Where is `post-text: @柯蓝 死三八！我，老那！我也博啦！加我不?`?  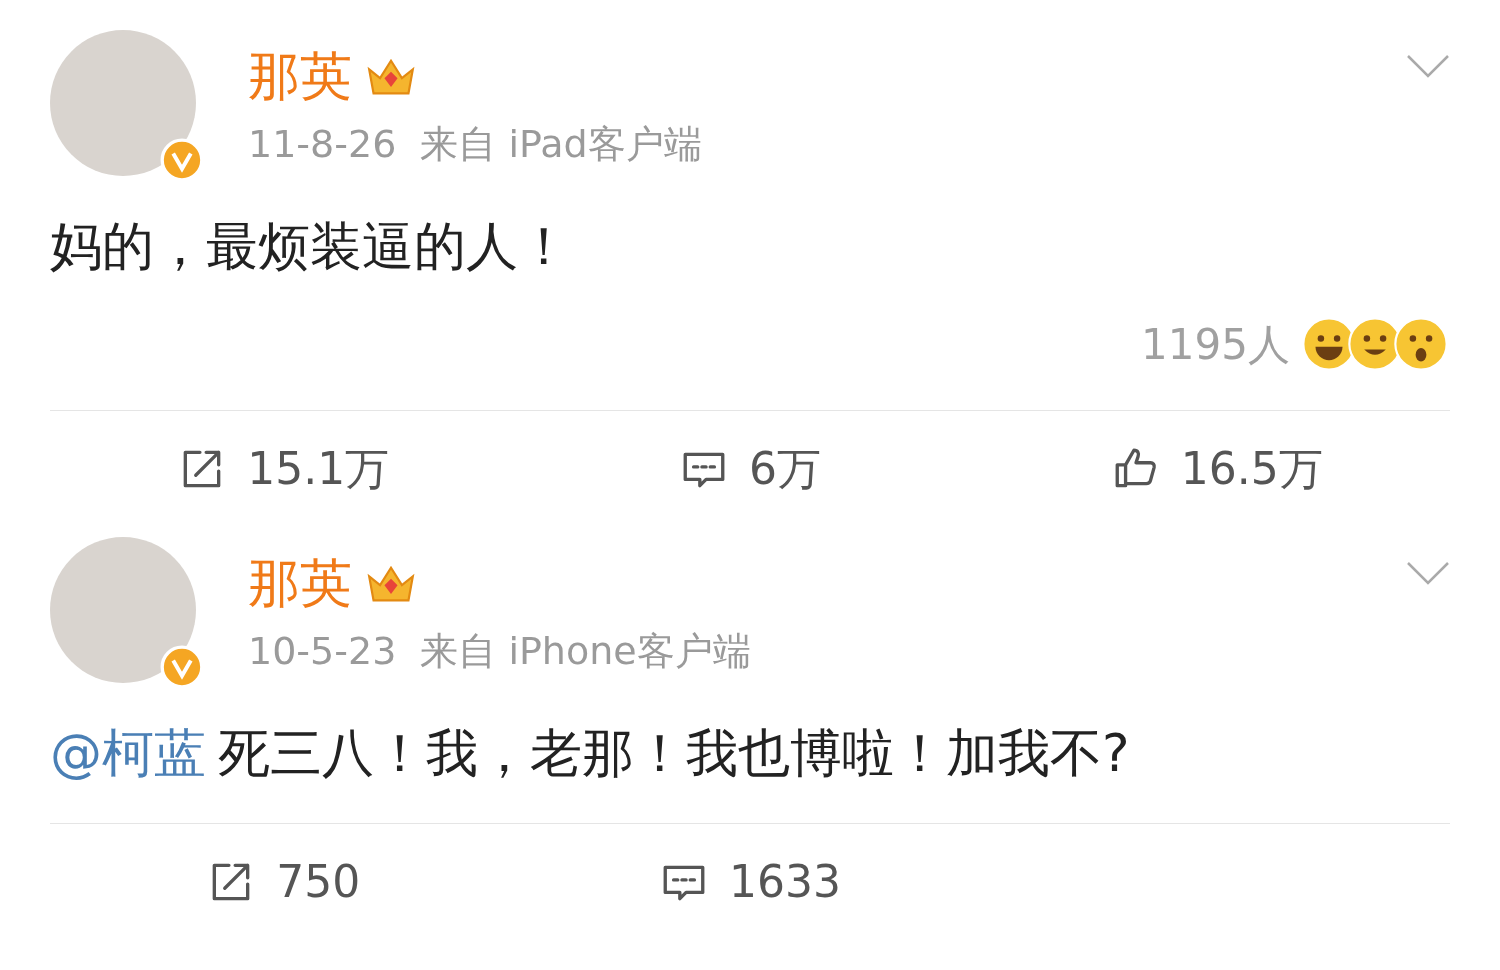 post-text: @柯蓝 死三八！我，老那！我也博啦！加我不? is located at coordinates (590, 753).